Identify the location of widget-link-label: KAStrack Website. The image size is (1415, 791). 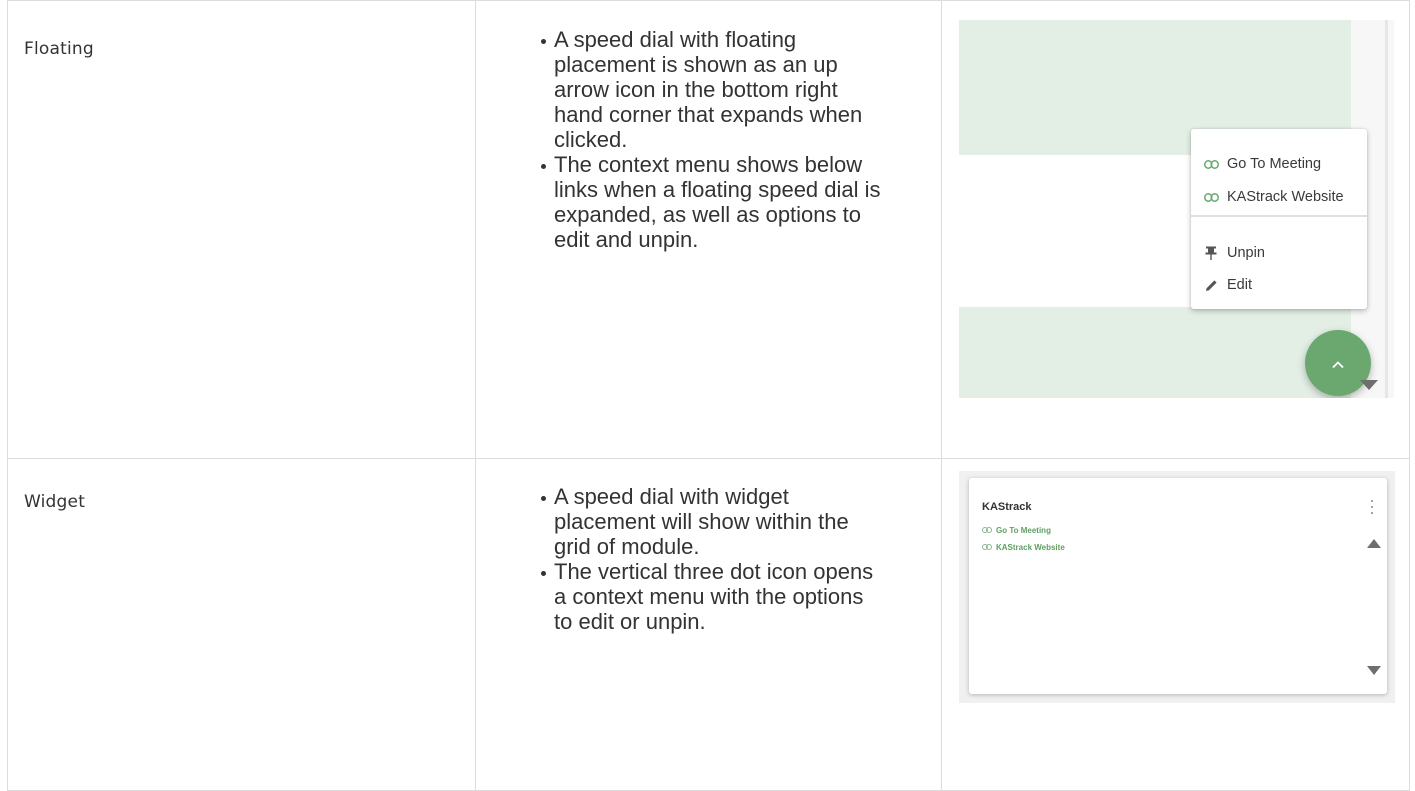
(1030, 547).